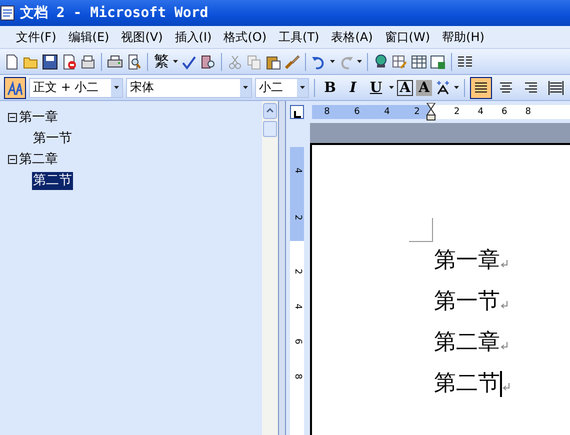 This screenshot has height=435, width=570. I want to click on character-border-button: A, so click(405, 88).